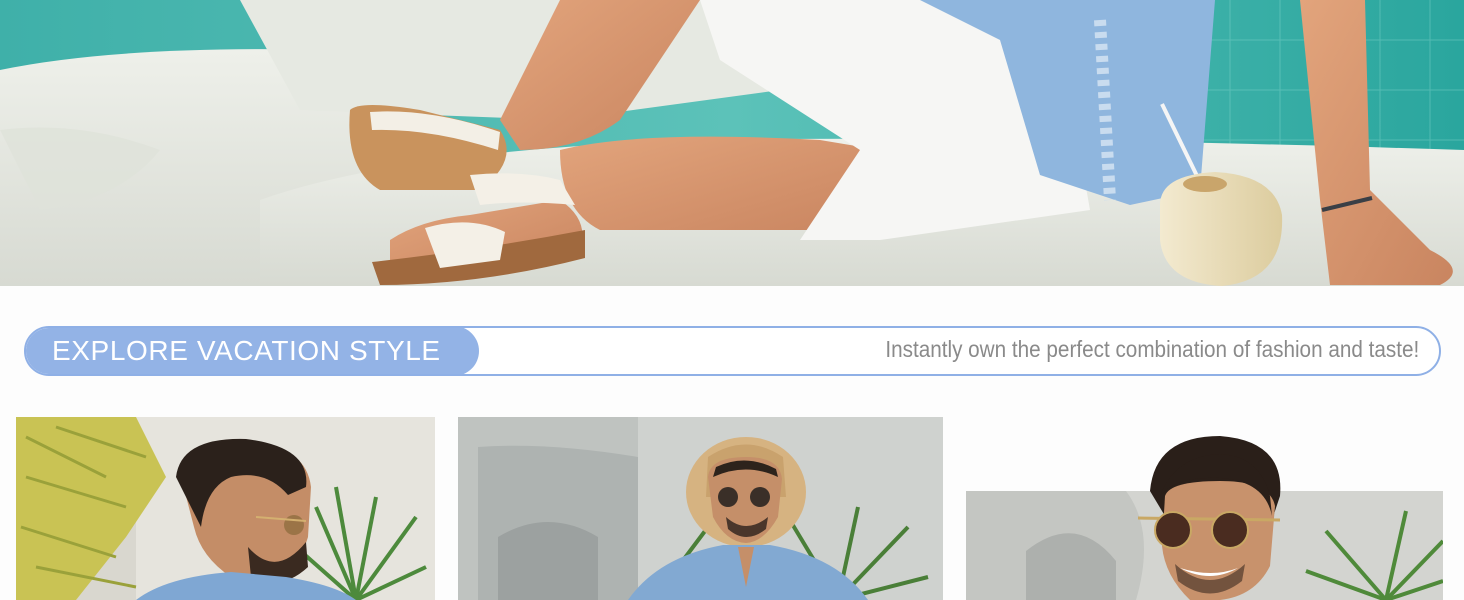 The width and height of the screenshot is (1464, 600). I want to click on model-side-view-photo, so click(225, 508).